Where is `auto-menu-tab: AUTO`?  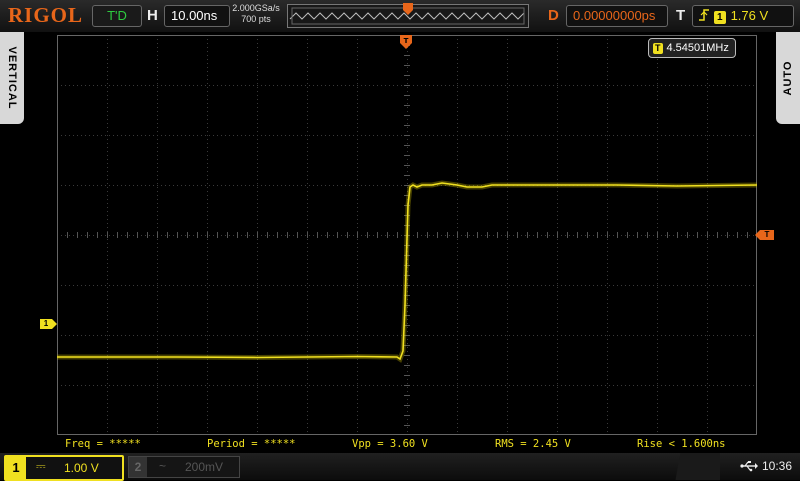 auto-menu-tab: AUTO is located at coordinates (788, 78).